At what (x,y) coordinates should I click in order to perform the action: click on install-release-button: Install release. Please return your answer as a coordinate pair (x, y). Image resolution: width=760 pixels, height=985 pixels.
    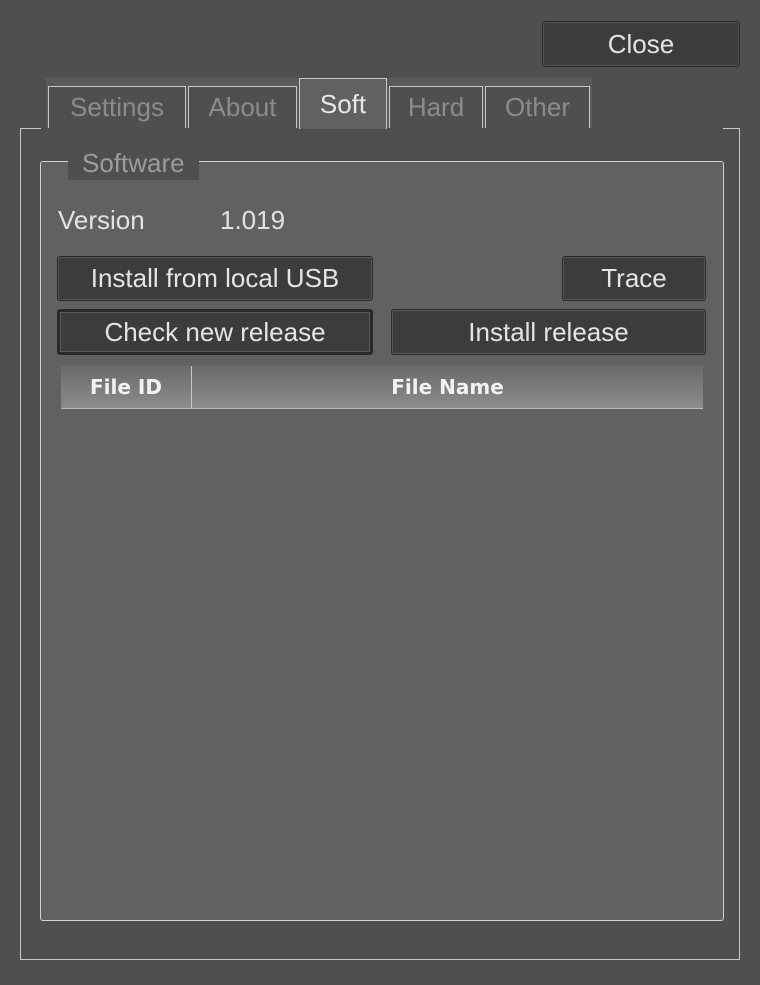
    Looking at the image, I should click on (548, 332).